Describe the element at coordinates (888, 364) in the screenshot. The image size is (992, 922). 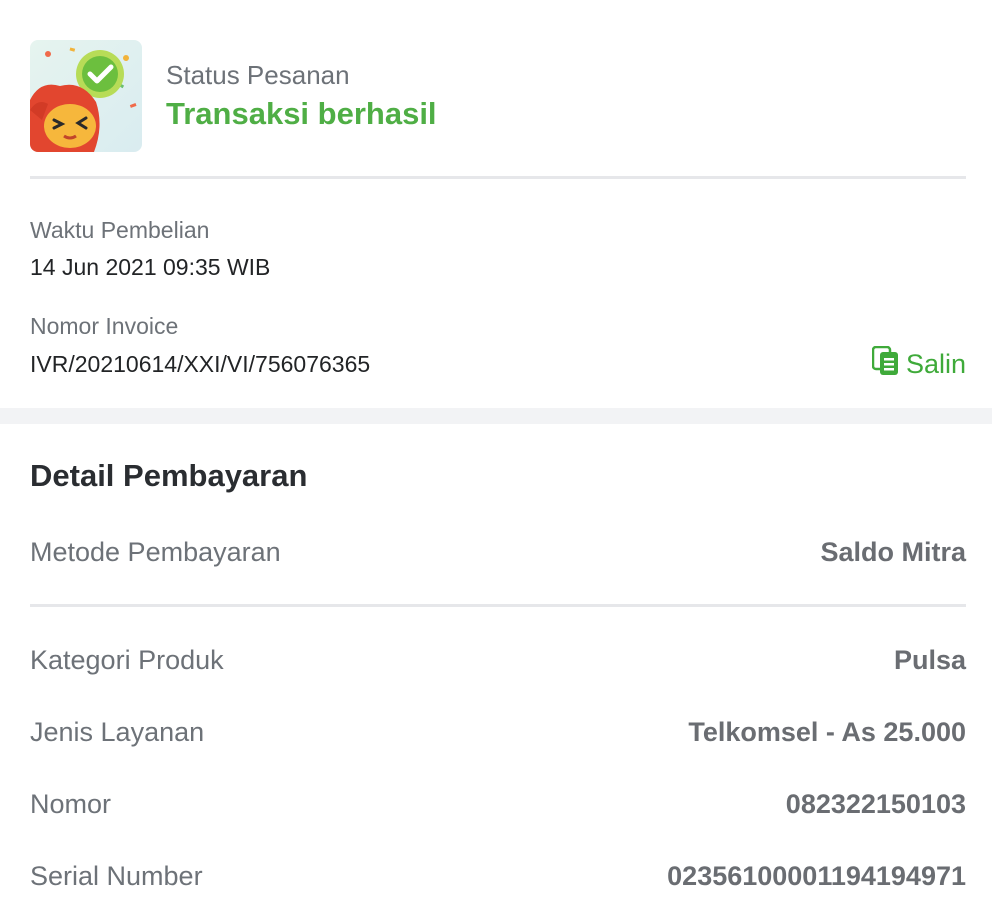
I see `copy-icon` at that location.